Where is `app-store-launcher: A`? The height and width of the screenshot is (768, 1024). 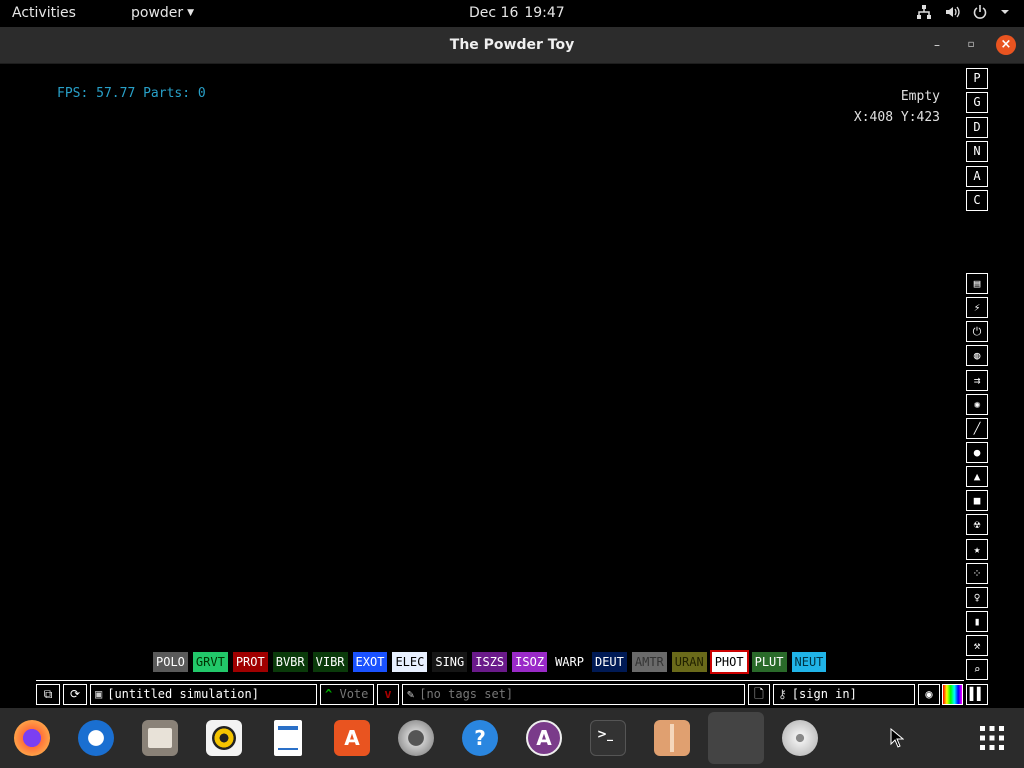 app-store-launcher: A is located at coordinates (544, 738).